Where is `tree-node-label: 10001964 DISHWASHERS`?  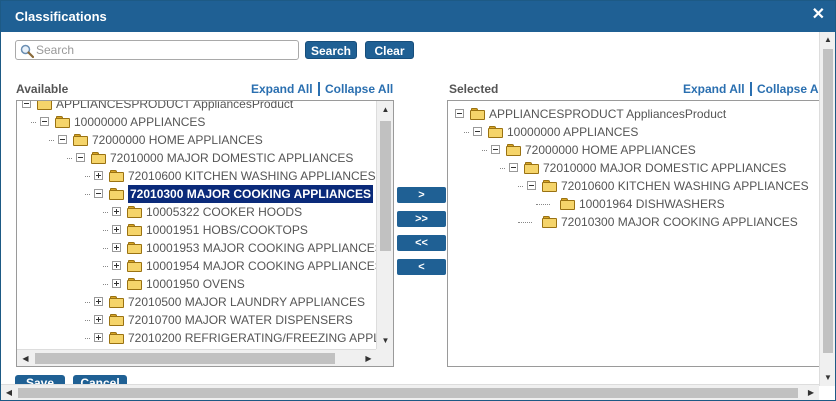 tree-node-label: 10001964 DISHWASHERS is located at coordinates (652, 204).